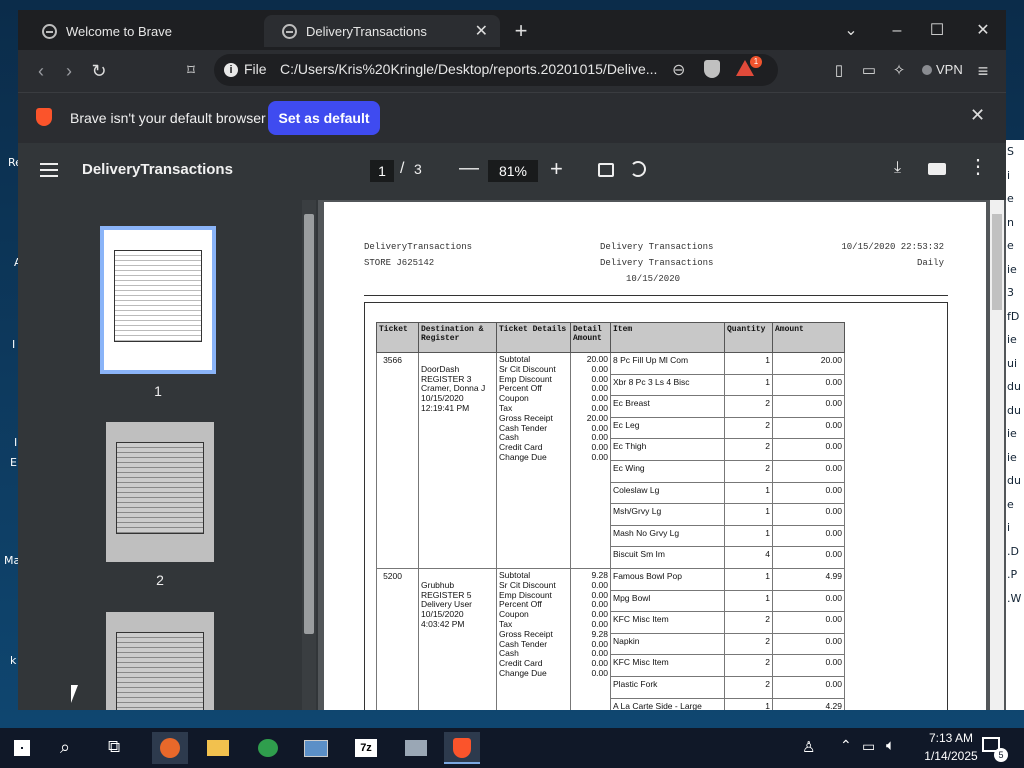 This screenshot has height=768, width=1024. Describe the element at coordinates (158, 391) in the screenshot. I see `thumbnail-number: 1` at that location.